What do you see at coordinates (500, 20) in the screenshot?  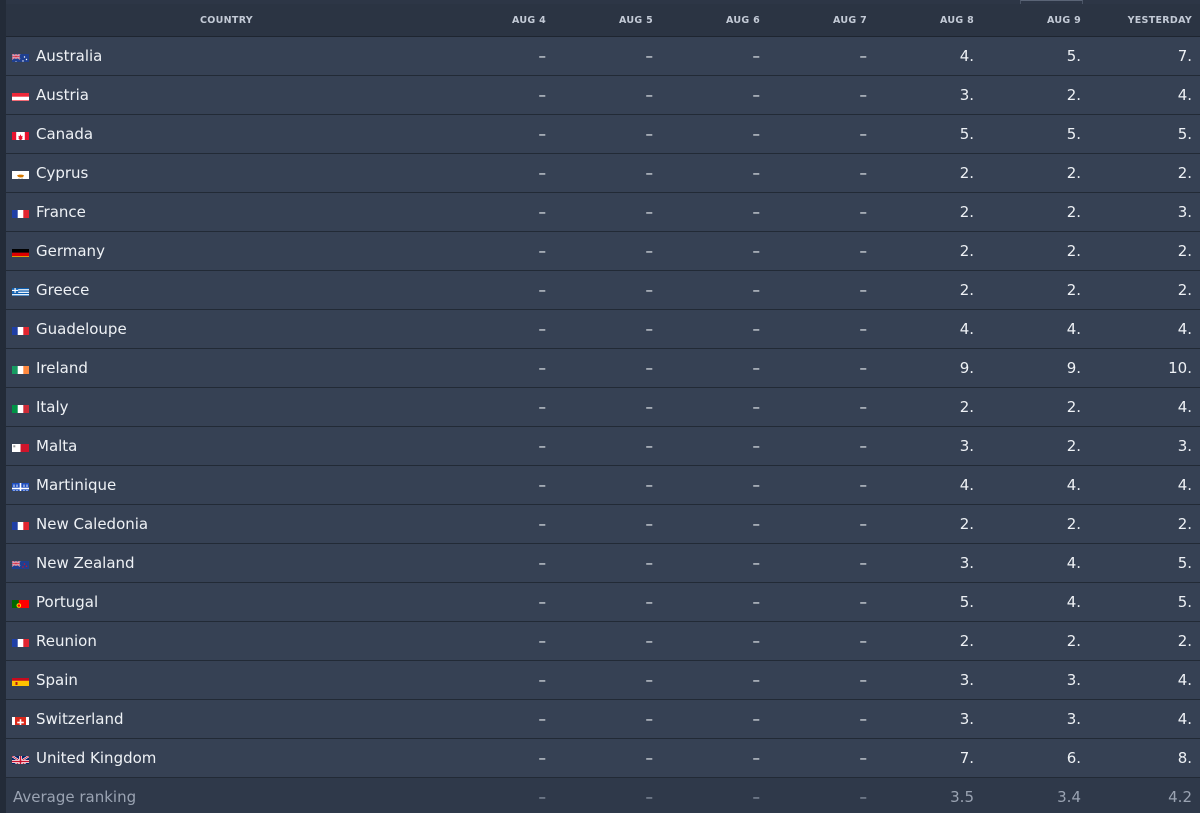 I see `column-header-aug-4: AUG 4` at bounding box center [500, 20].